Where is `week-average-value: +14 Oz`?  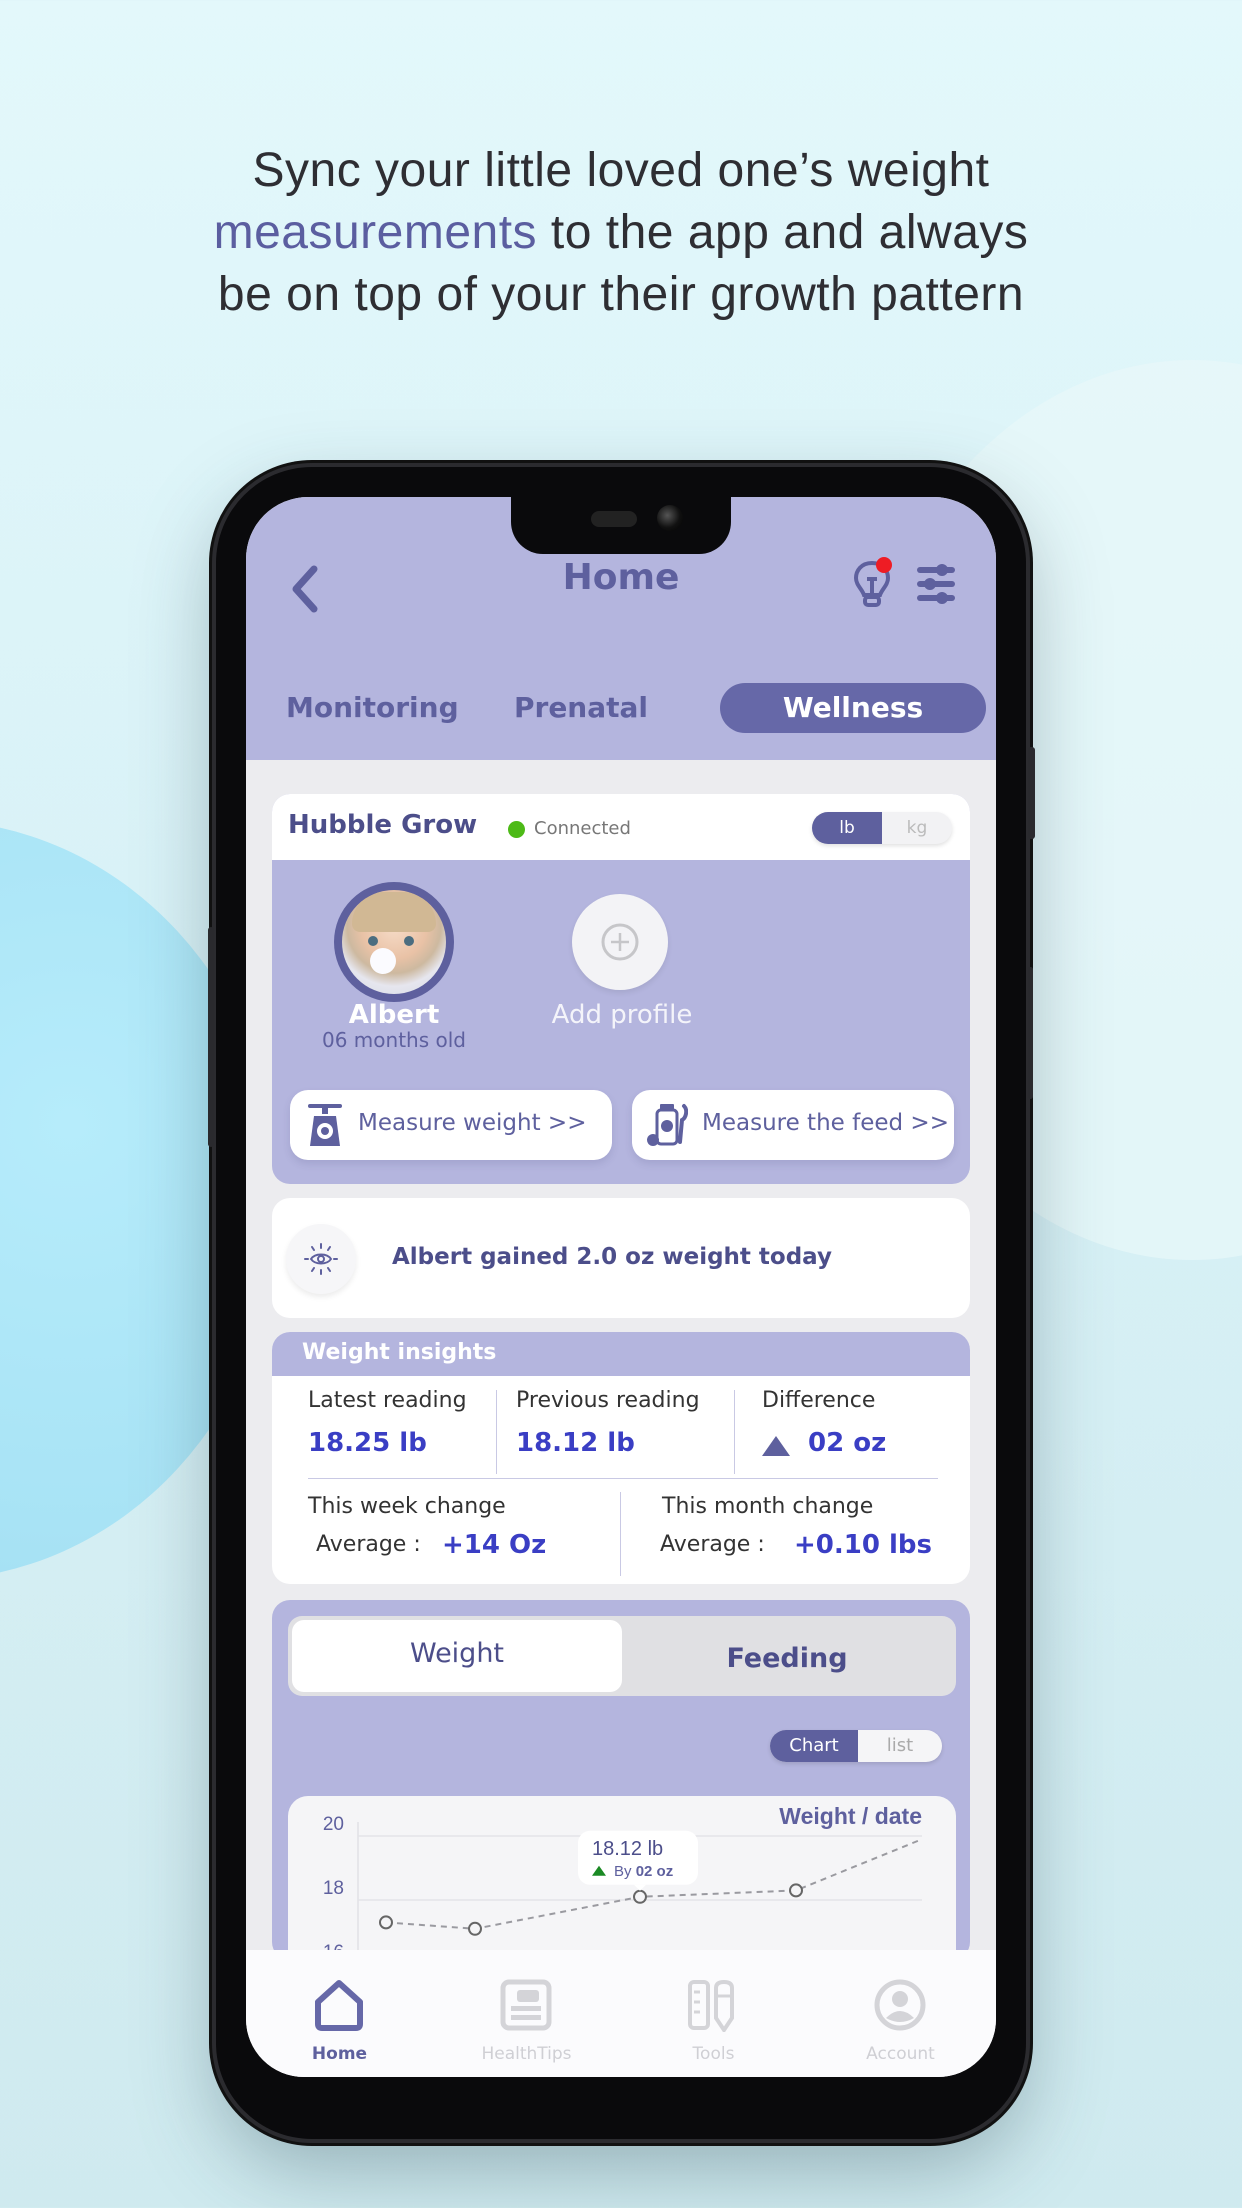 week-average-value: +14 Oz is located at coordinates (494, 1545).